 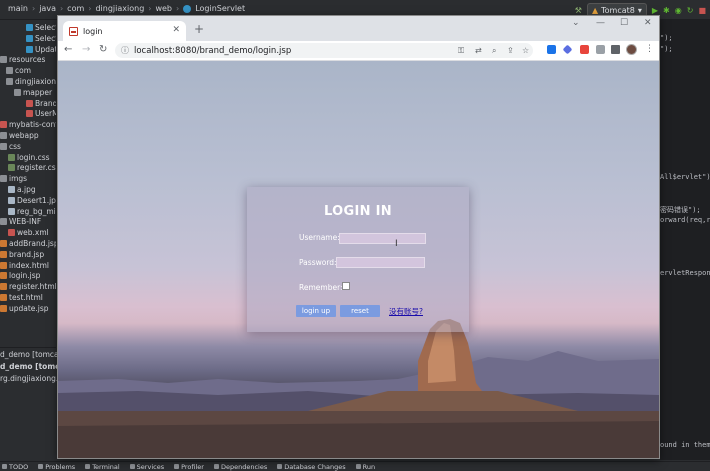 What do you see at coordinates (13, 178) in the screenshot?
I see `tree-item: imgs` at bounding box center [13, 178].